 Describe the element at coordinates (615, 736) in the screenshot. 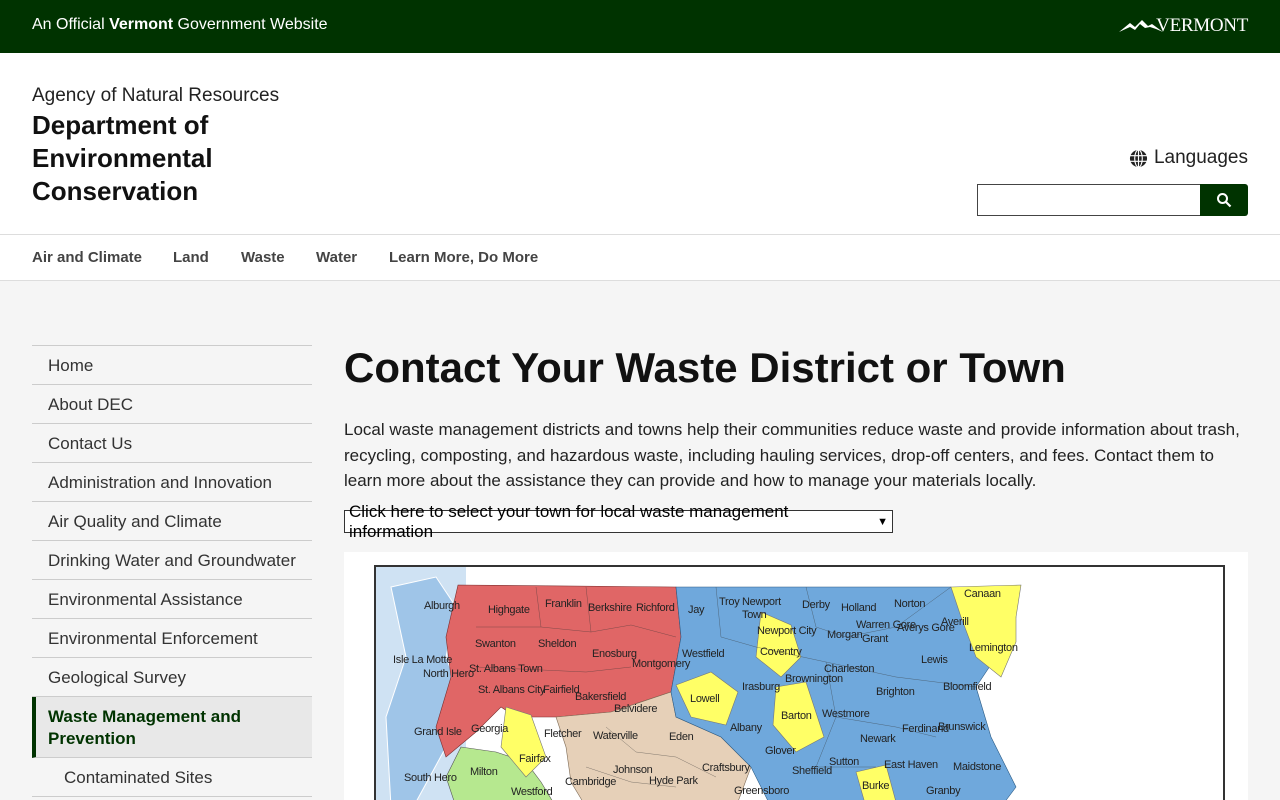

I see `map-label-waterville: Waterville` at that location.